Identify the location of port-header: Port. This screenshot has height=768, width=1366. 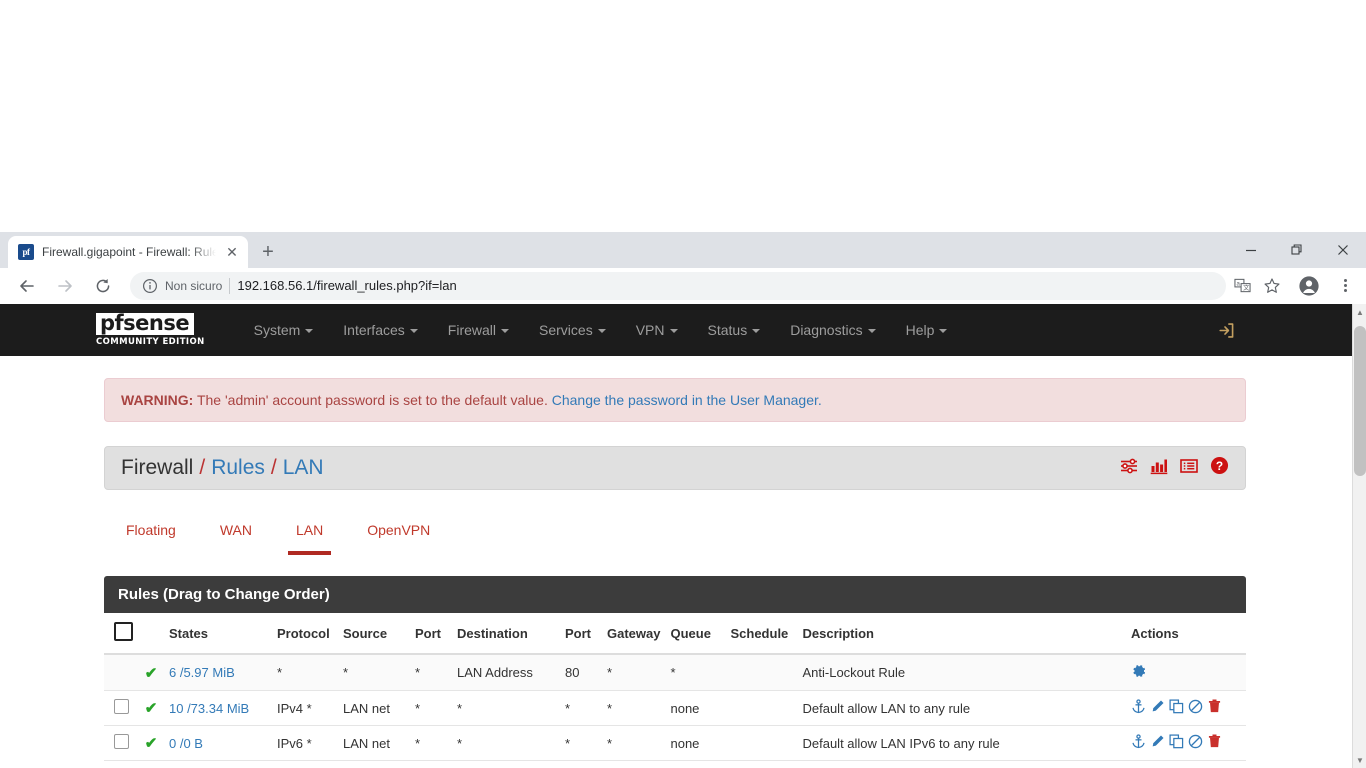
(431, 634).